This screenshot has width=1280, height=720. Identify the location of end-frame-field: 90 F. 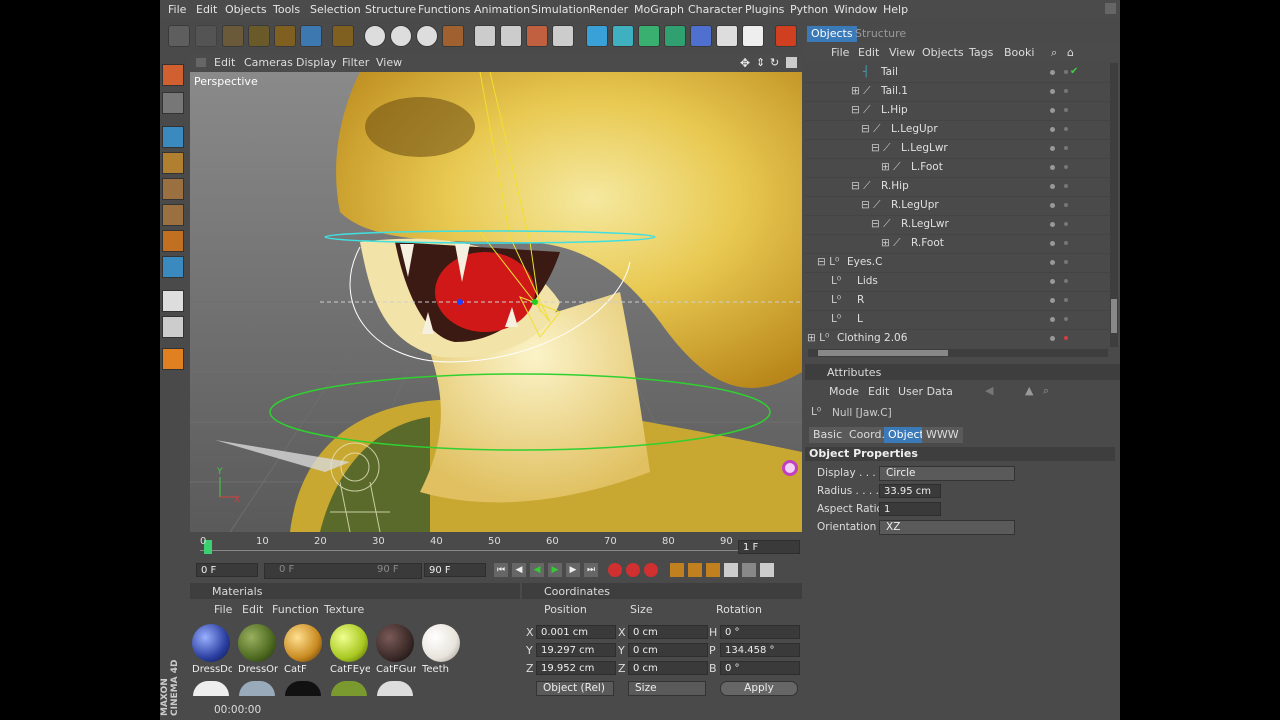
(455, 570).